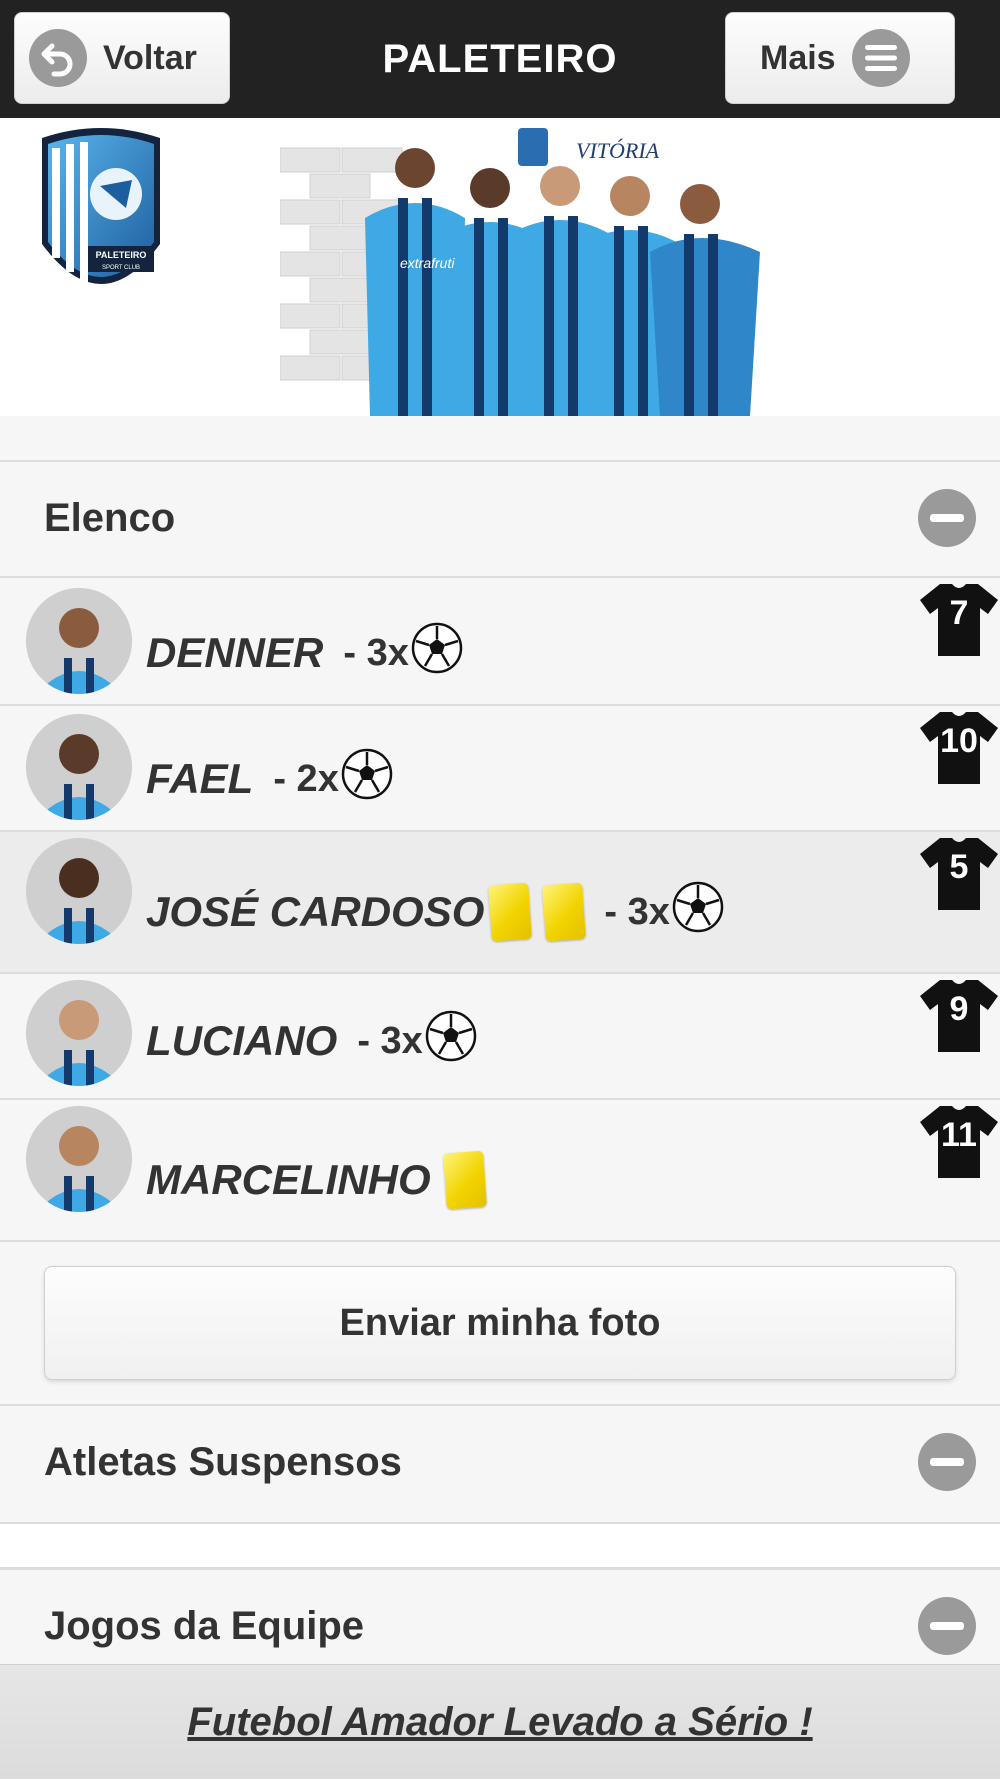 Image resolution: width=1000 pixels, height=1779 pixels. Describe the element at coordinates (798, 57) in the screenshot. I see `more-label: Mais` at that location.